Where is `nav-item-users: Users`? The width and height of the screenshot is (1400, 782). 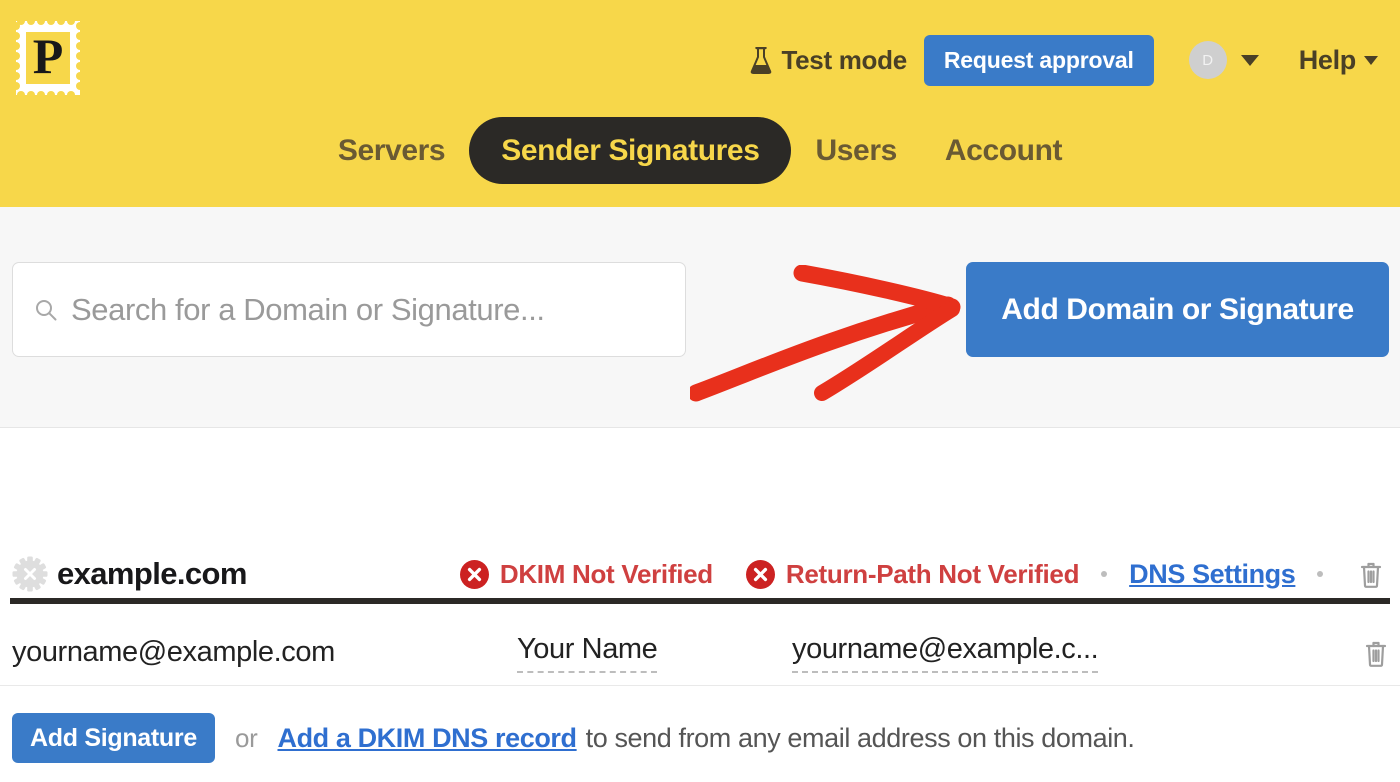 nav-item-users: Users is located at coordinates (855, 150).